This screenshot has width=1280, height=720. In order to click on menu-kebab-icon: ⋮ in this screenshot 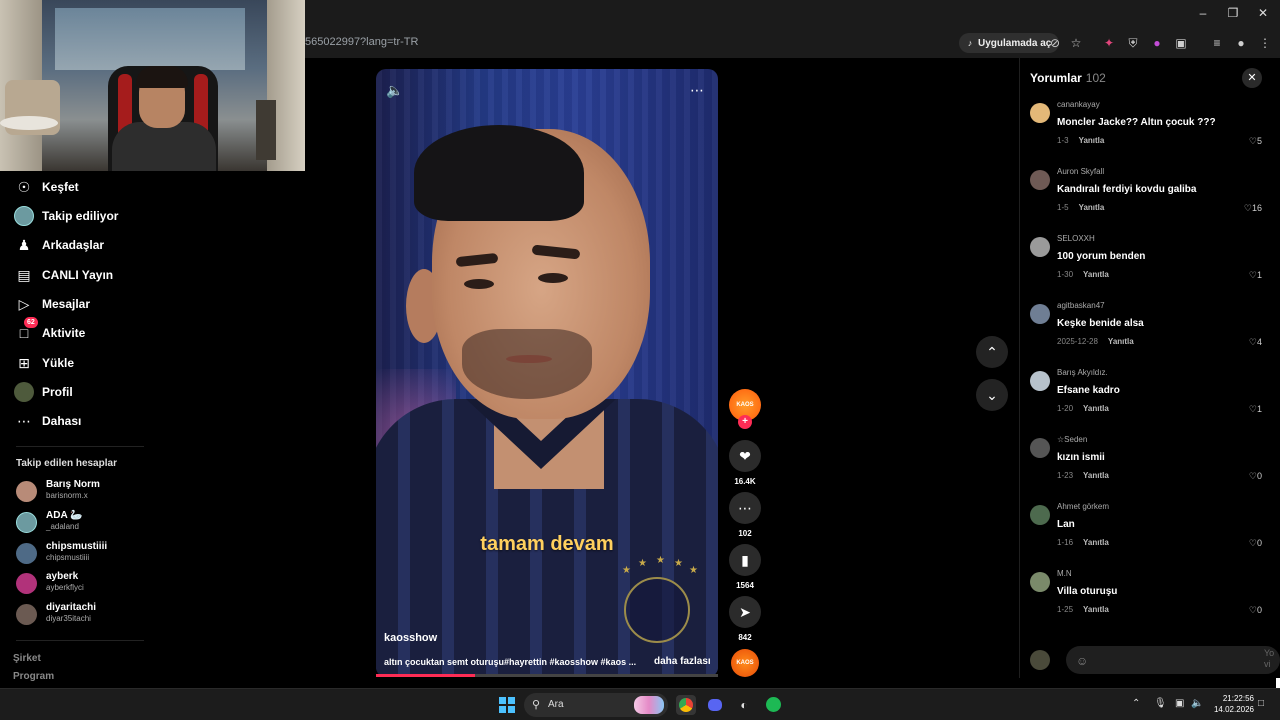, I will do `click(1265, 43)`.